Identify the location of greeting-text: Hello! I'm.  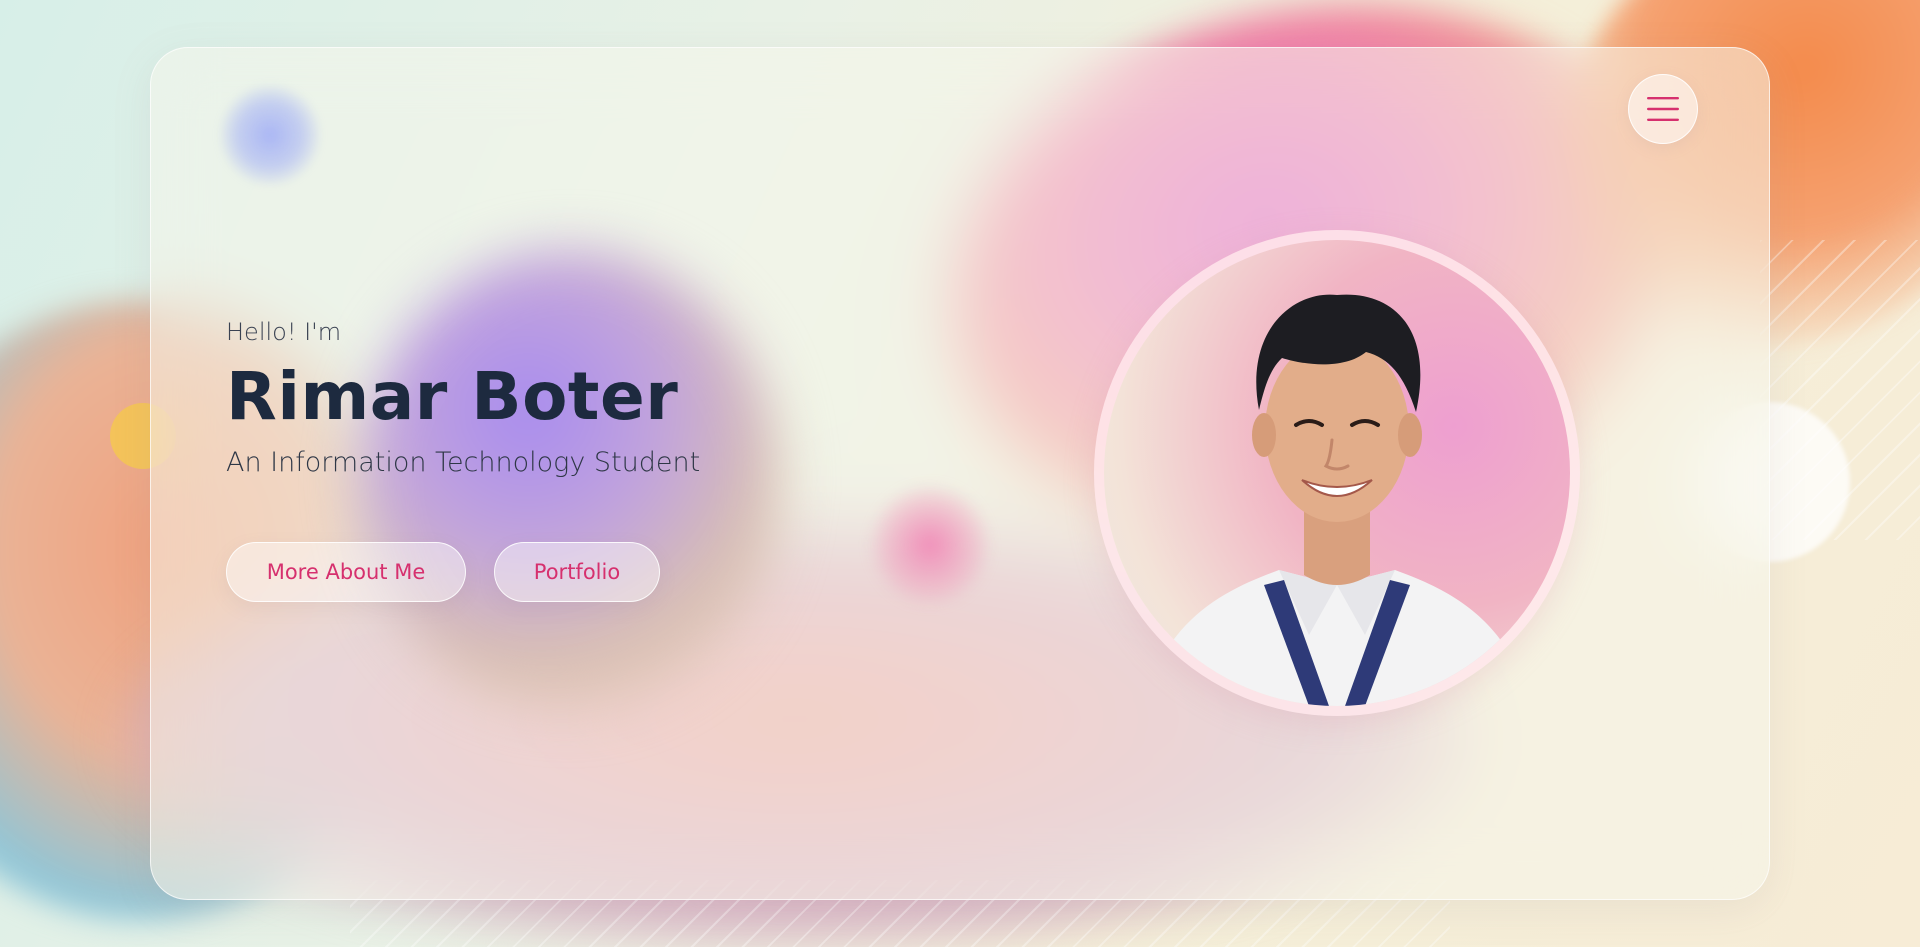
(284, 332).